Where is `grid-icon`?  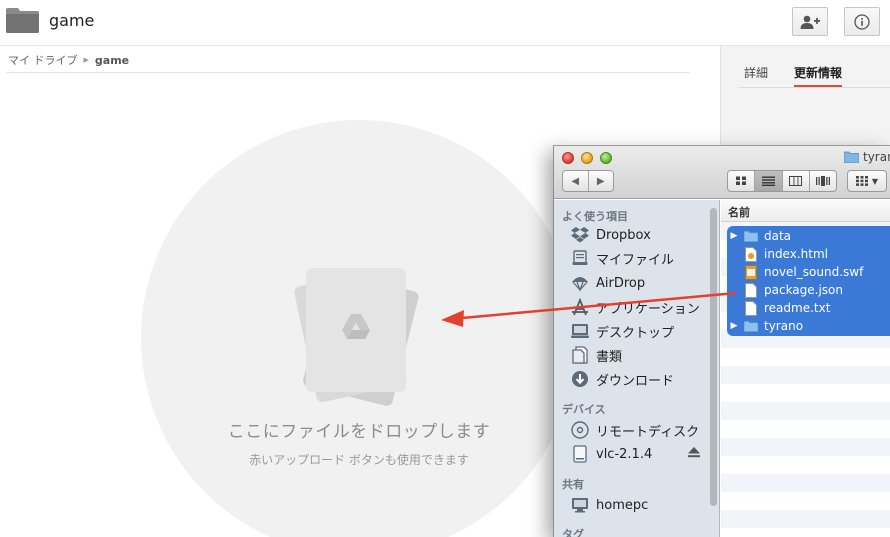
grid-icon is located at coordinates (741, 180).